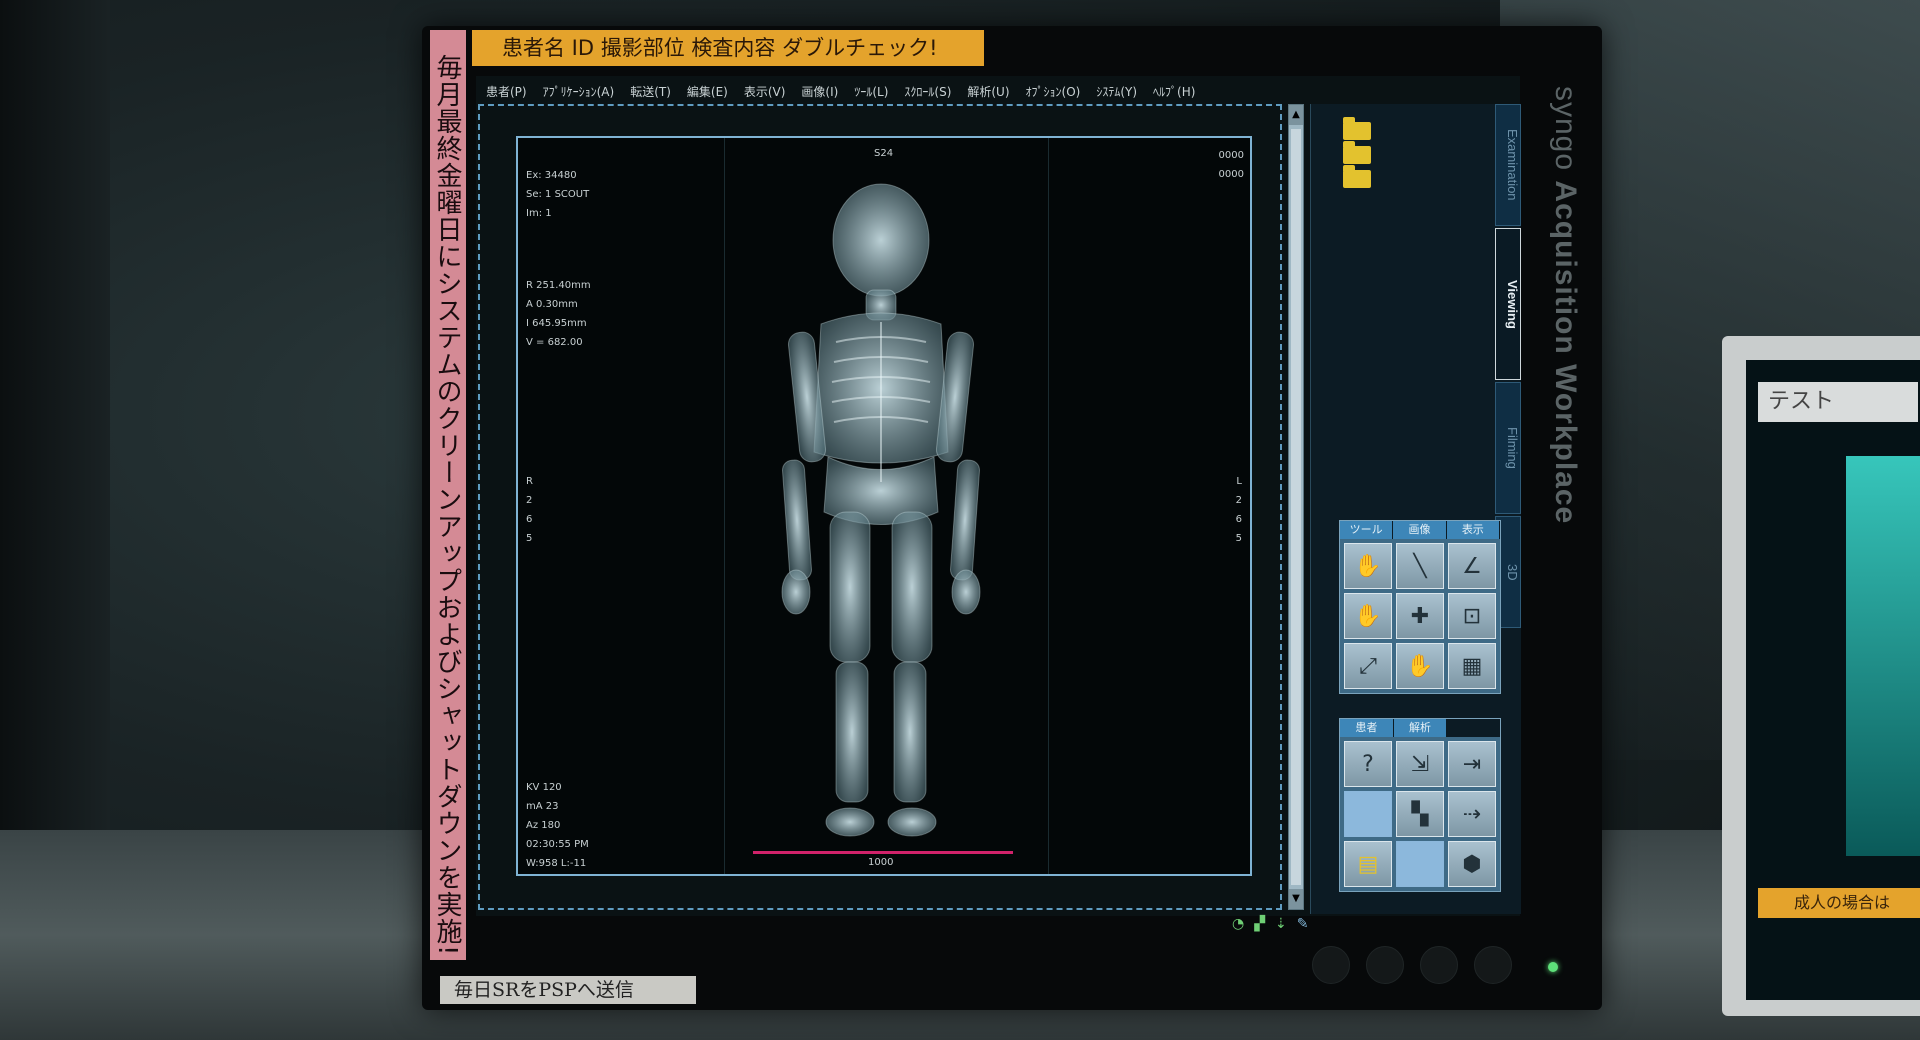 The image size is (1920, 1040). Describe the element at coordinates (556, 863) in the screenshot. I see `tech-window-level: W:958 L:-11` at that location.